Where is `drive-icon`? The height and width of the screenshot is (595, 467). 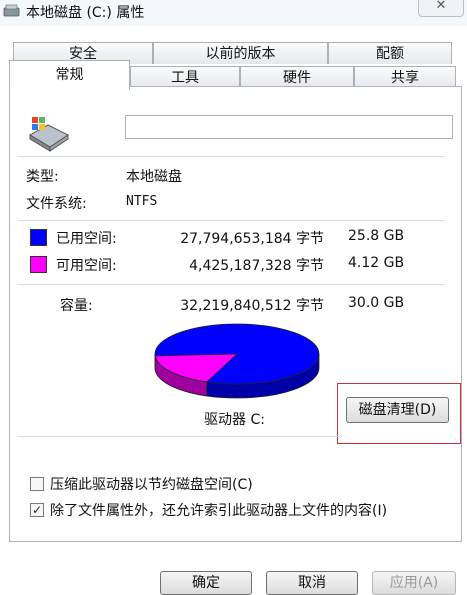 drive-icon is located at coordinates (11, 10).